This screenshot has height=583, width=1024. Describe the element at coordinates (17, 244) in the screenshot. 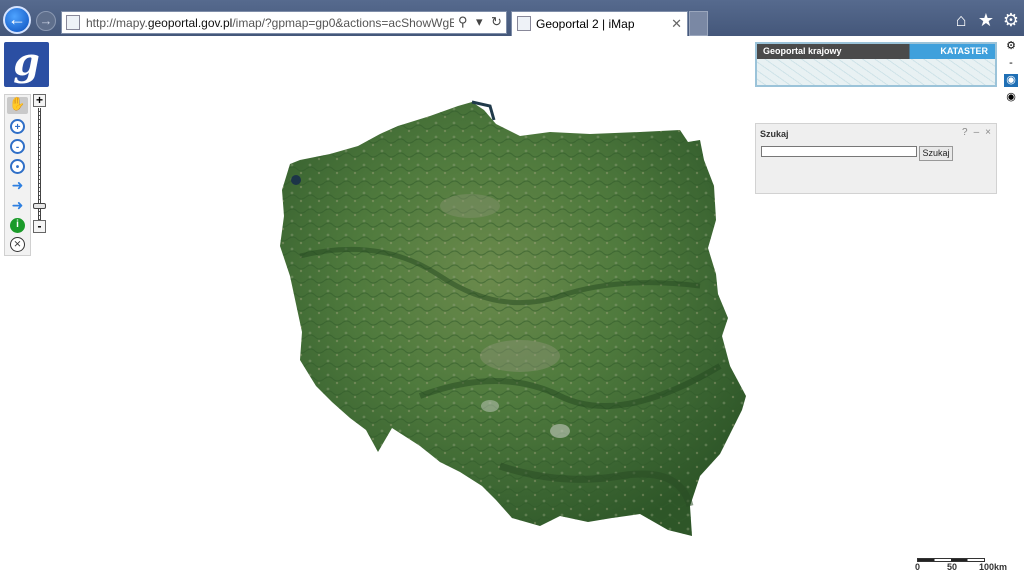

I see `measure-icon: ⨯` at that location.